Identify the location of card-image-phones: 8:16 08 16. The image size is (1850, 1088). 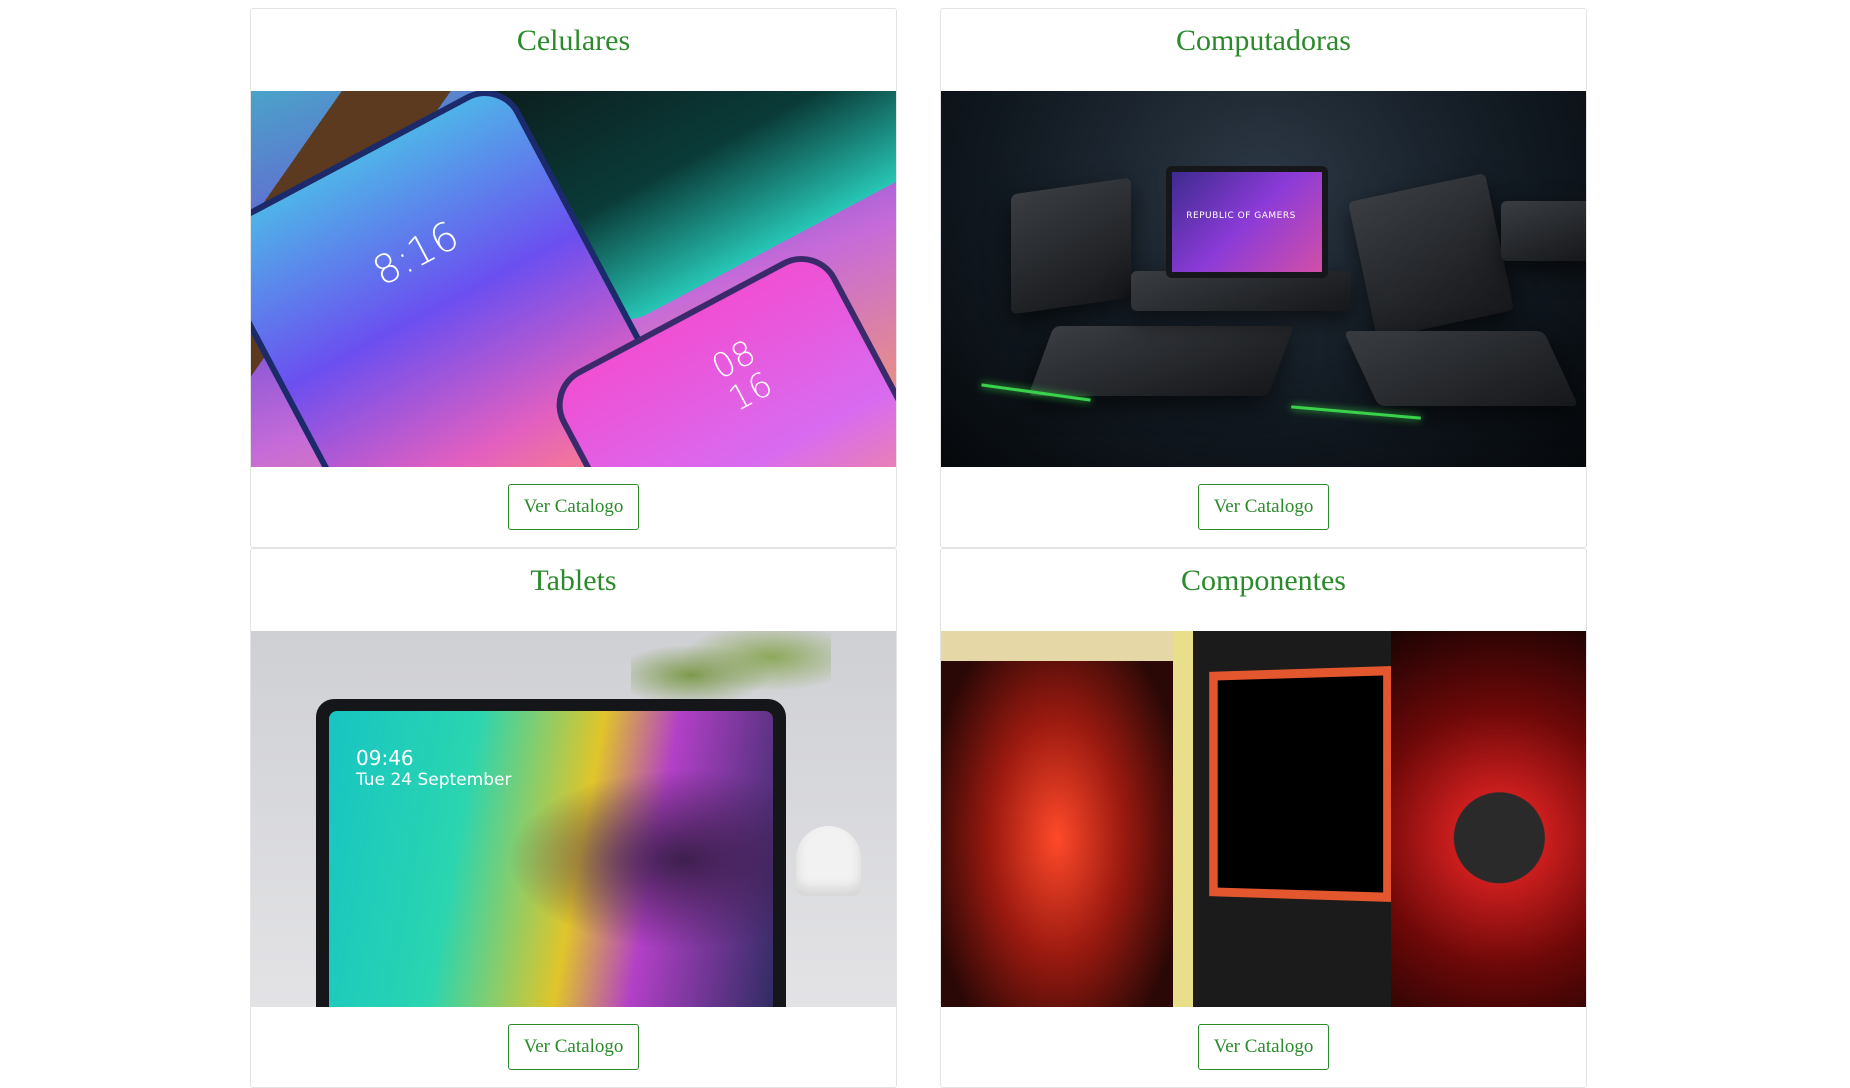
(573, 279).